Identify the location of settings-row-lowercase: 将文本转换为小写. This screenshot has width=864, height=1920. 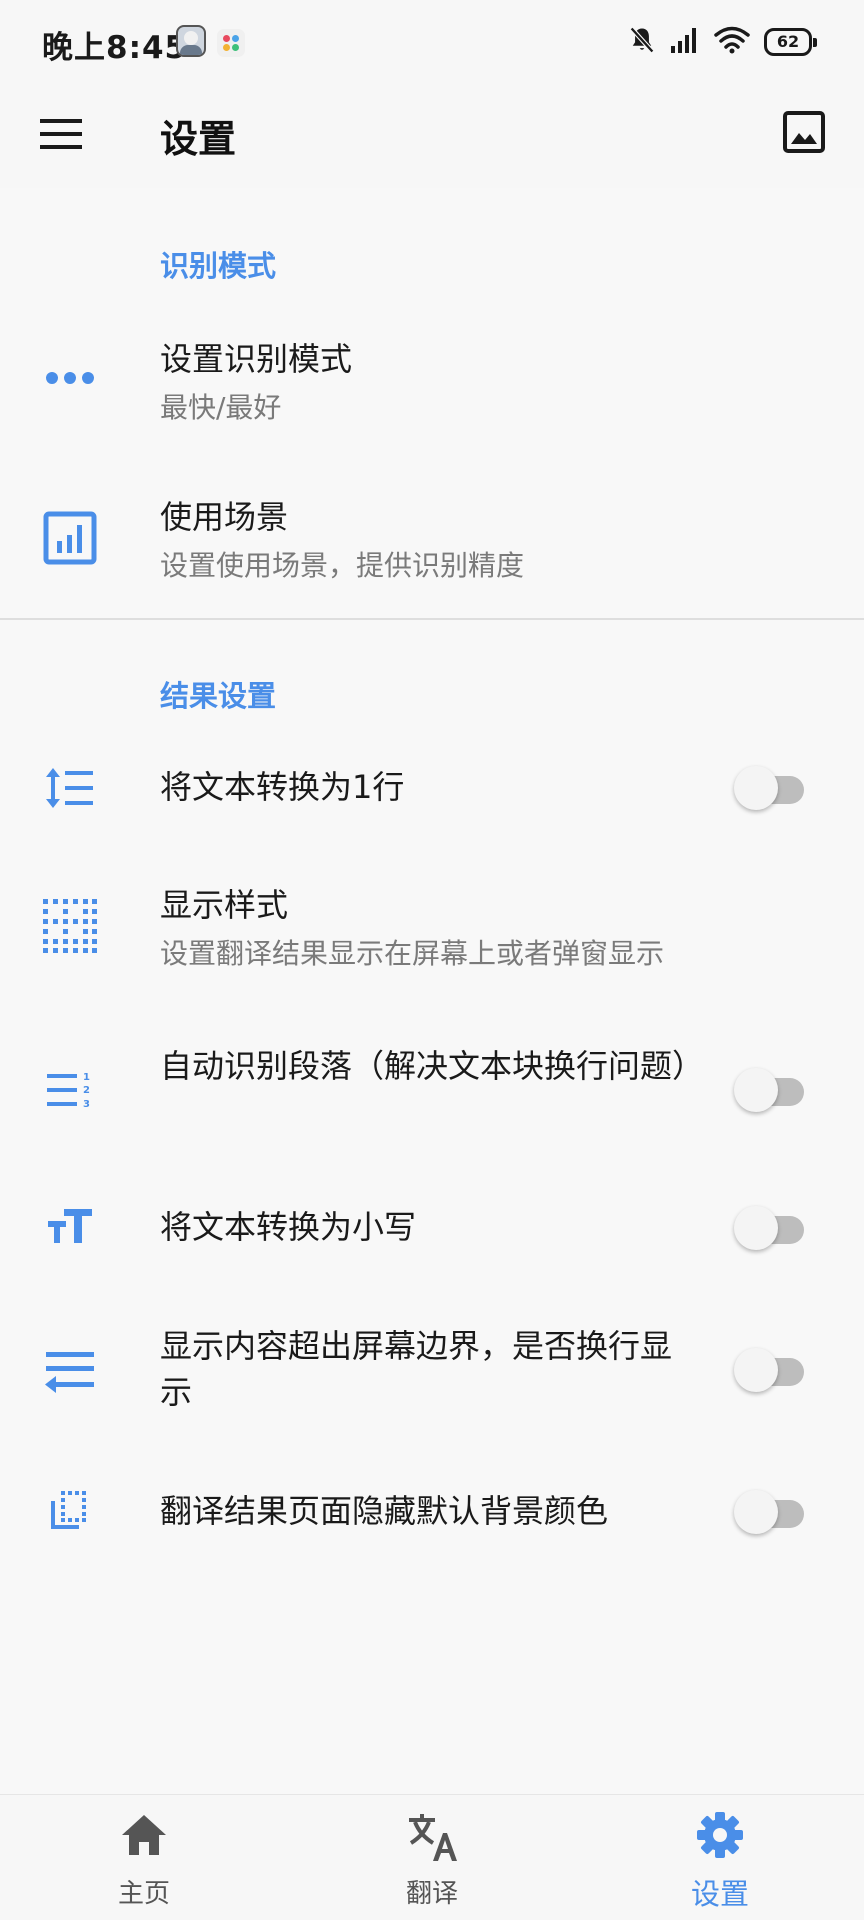
(432, 1228).